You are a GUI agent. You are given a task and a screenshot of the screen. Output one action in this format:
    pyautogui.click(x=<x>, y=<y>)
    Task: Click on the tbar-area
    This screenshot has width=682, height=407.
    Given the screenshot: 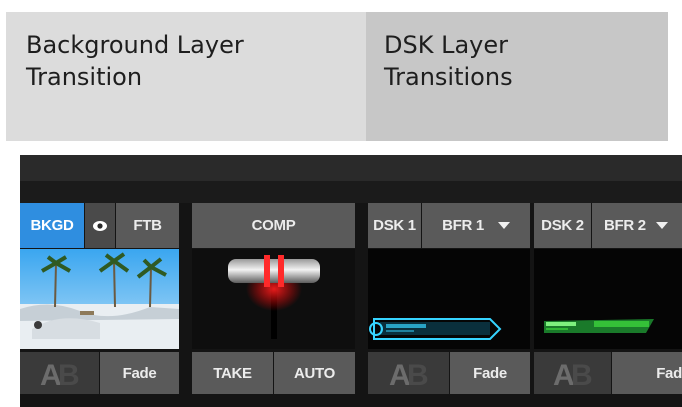 What is the action you would take?
    pyautogui.click(x=273, y=299)
    